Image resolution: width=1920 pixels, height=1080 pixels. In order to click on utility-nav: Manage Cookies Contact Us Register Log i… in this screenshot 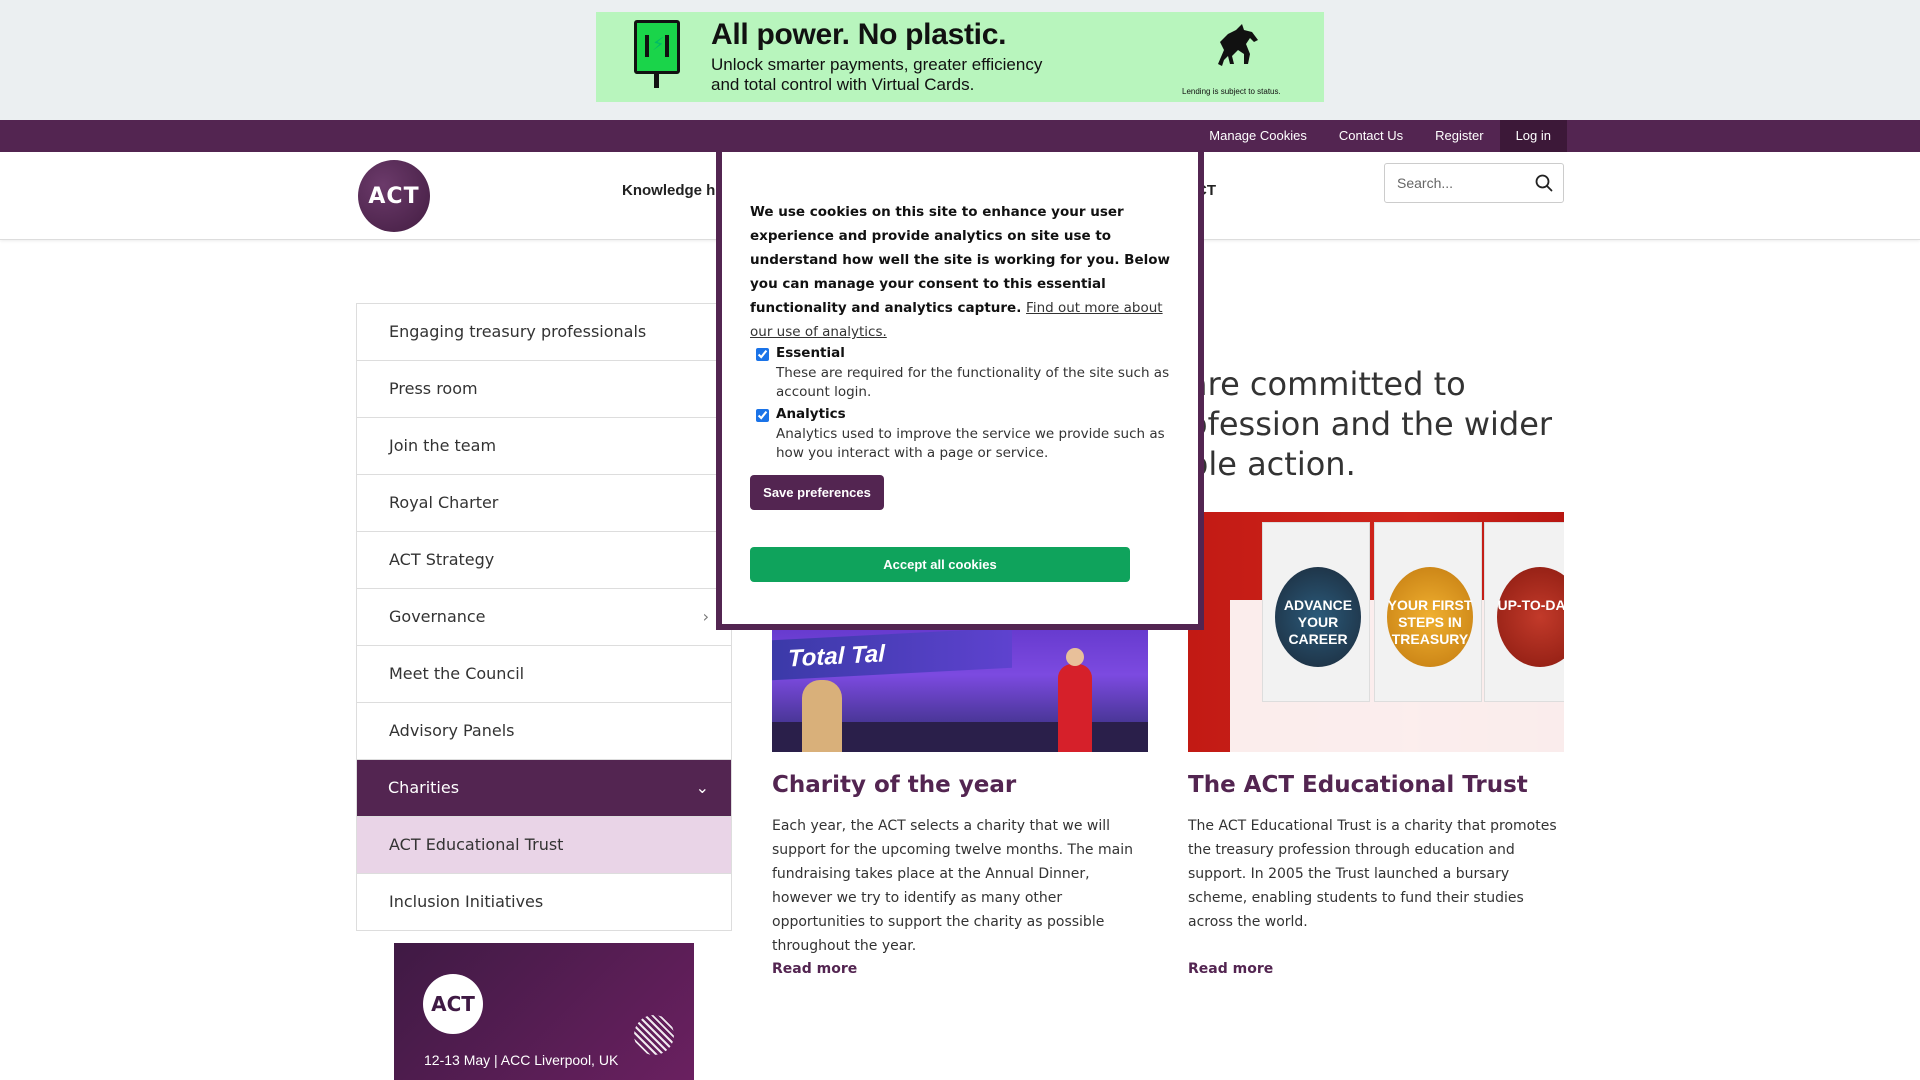, I will do `click(1380, 136)`.